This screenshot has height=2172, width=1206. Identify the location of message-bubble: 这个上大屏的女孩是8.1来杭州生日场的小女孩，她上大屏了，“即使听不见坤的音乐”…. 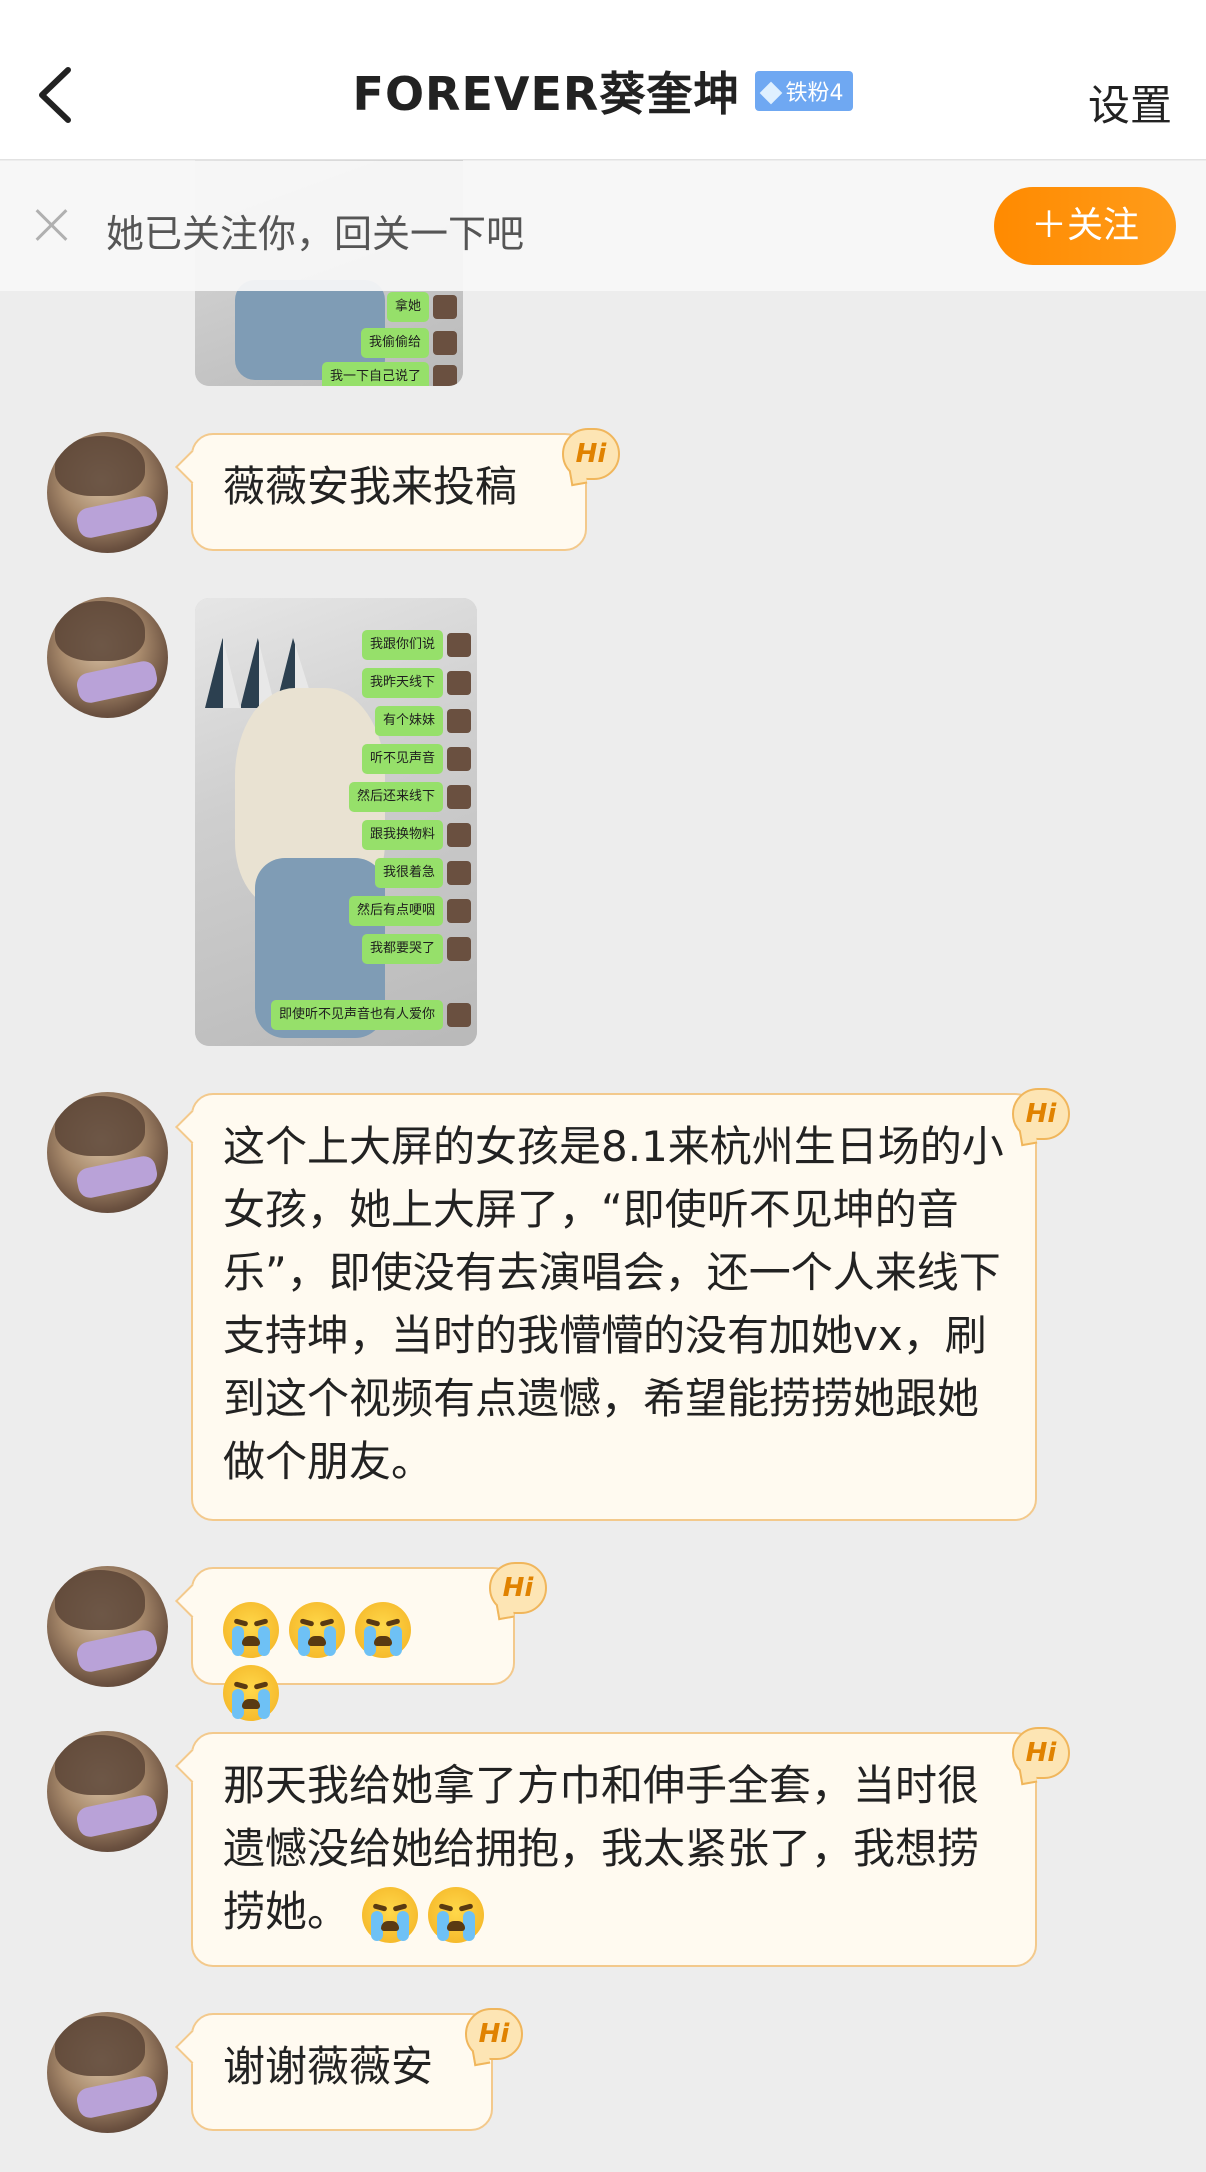
(614, 1307).